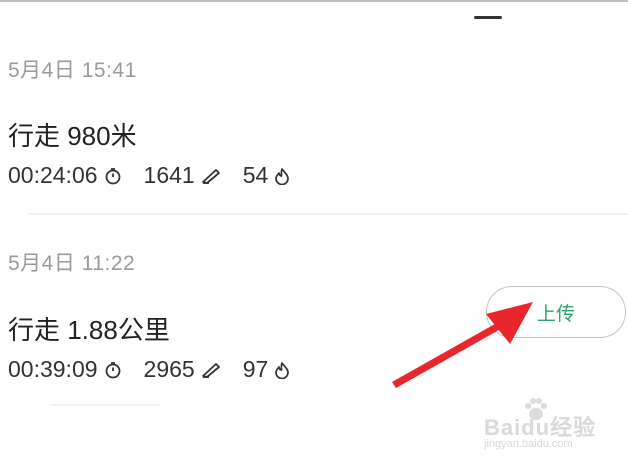 Image resolution: width=628 pixels, height=464 pixels. Describe the element at coordinates (509, 323) in the screenshot. I see `arrow-head` at that location.